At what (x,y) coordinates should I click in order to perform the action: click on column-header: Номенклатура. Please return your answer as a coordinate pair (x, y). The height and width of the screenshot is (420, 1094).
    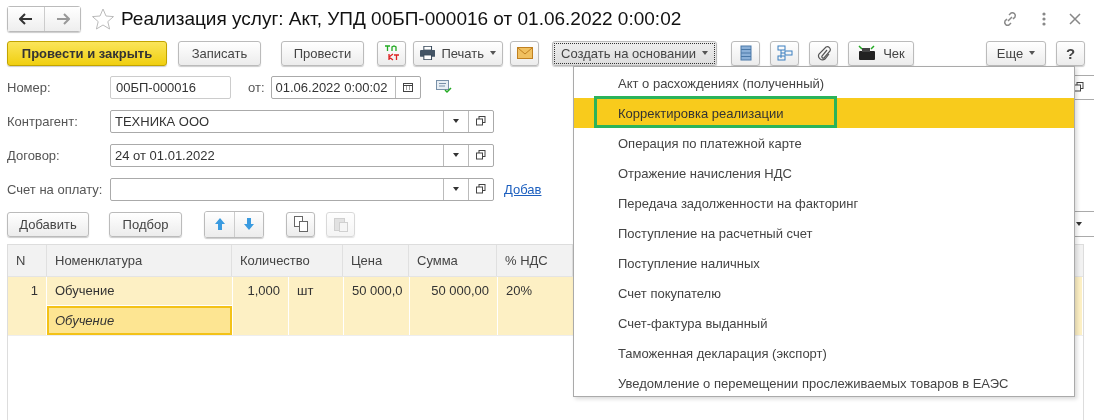
    Looking at the image, I should click on (139, 260).